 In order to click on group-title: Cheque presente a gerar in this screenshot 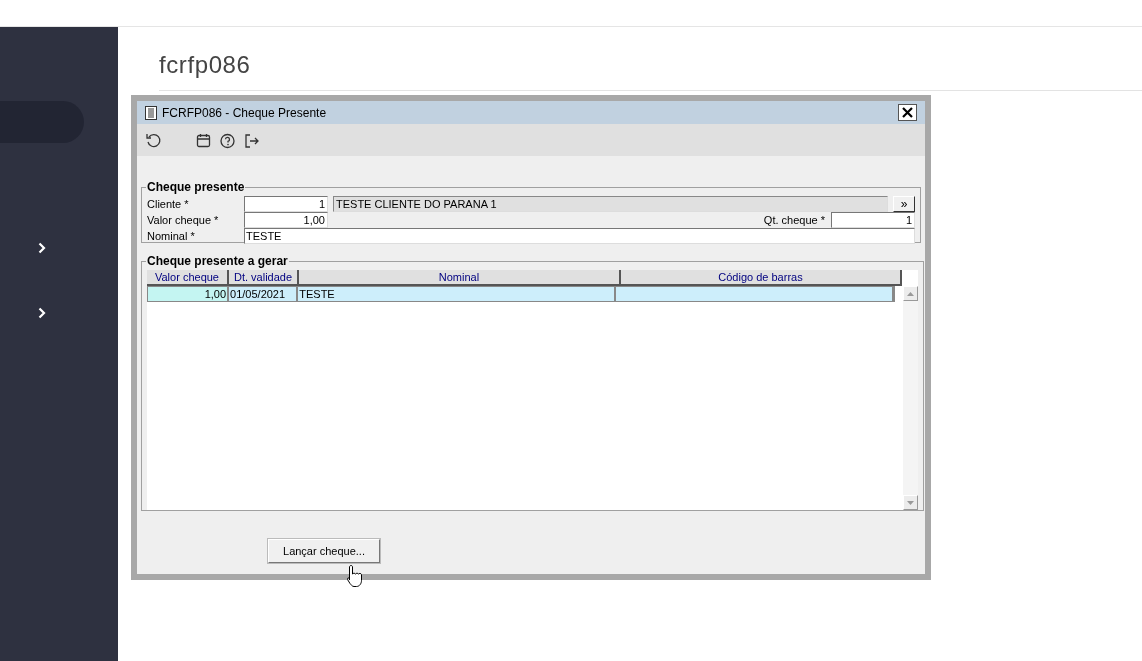, I will do `click(217, 261)`.